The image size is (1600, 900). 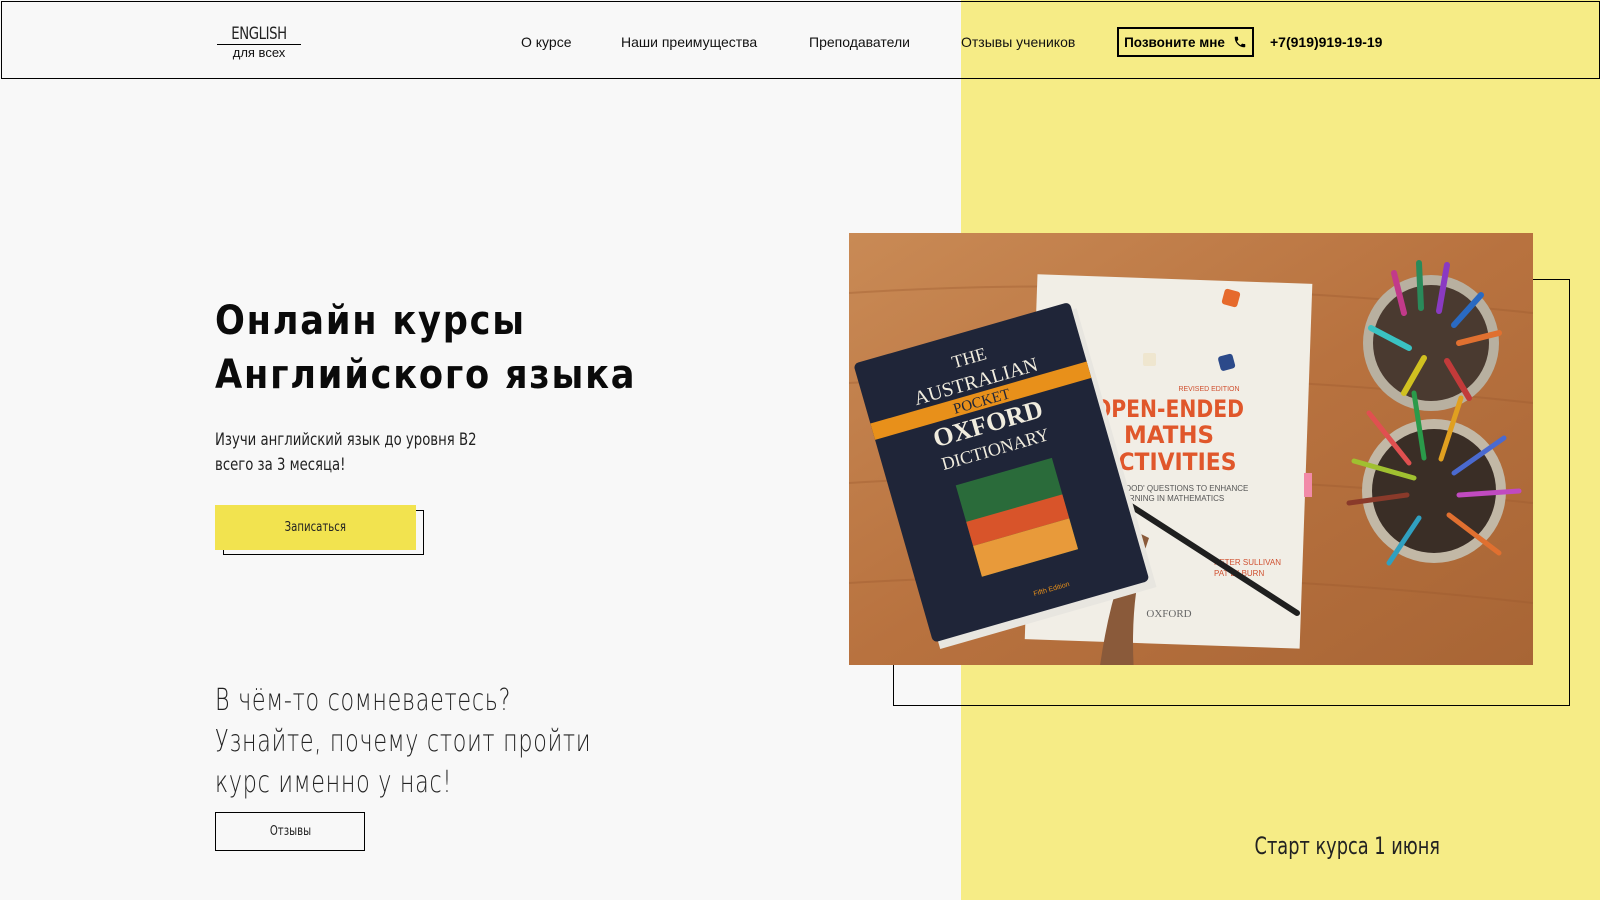 I want to click on book-publisher: OXFORD, so click(x=1168, y=614).